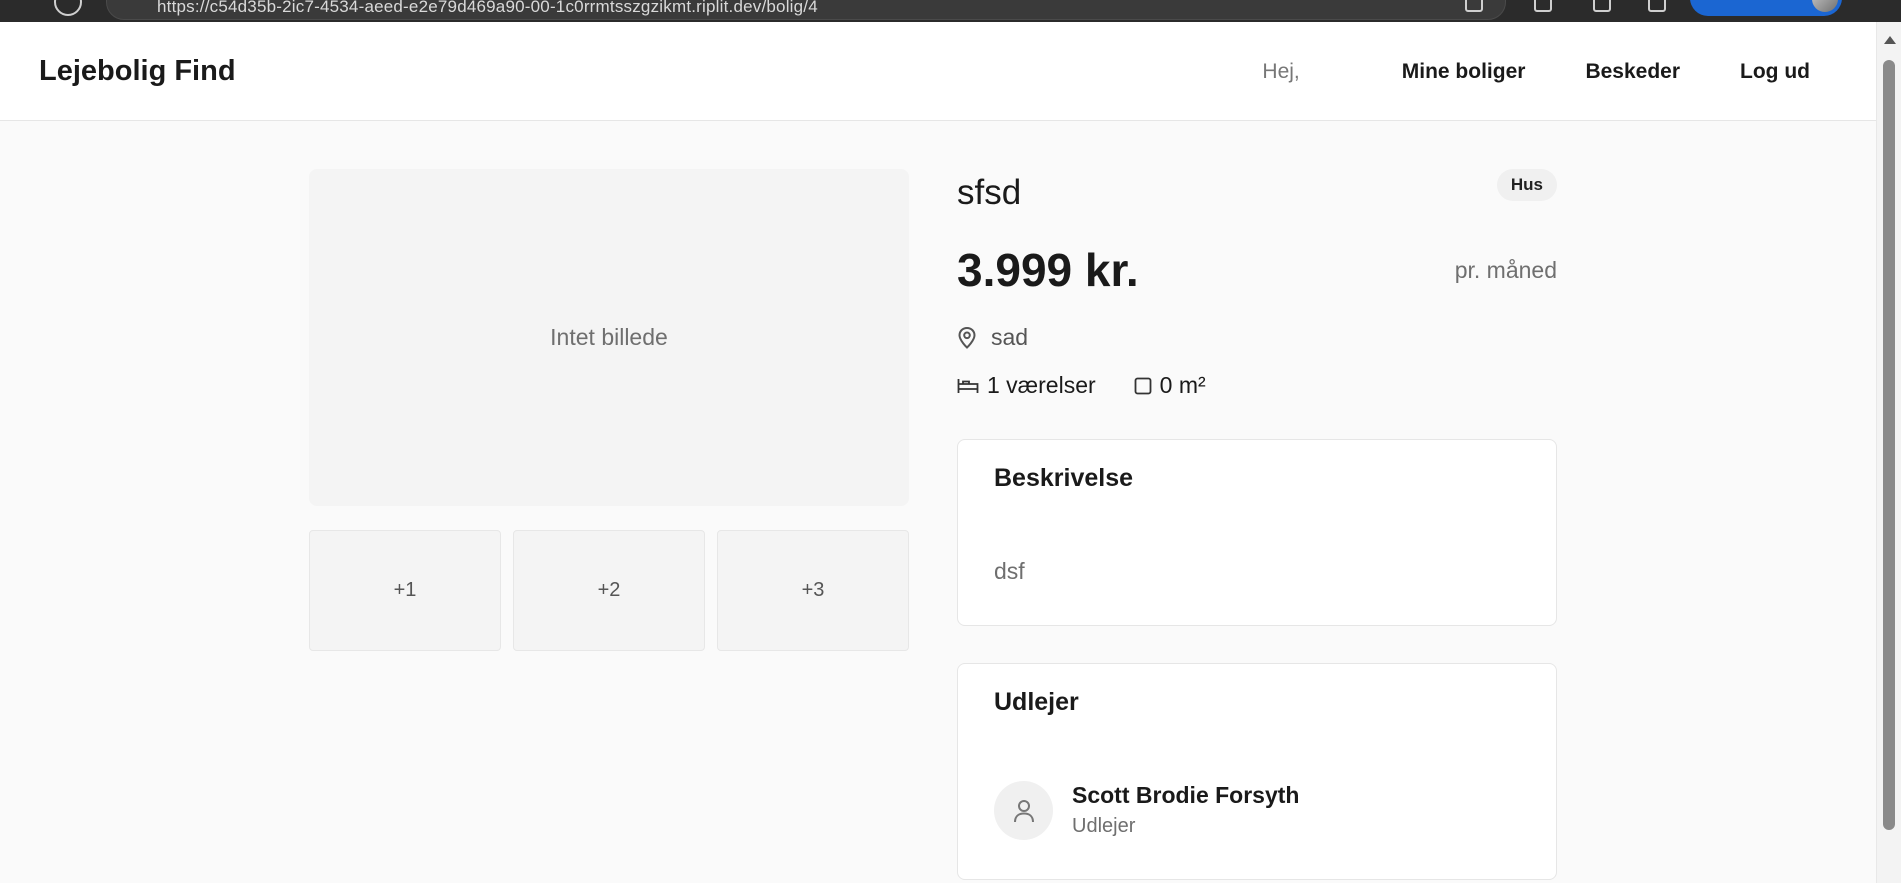 The width and height of the screenshot is (1901, 883). I want to click on favorites-icon, so click(1657, 6).